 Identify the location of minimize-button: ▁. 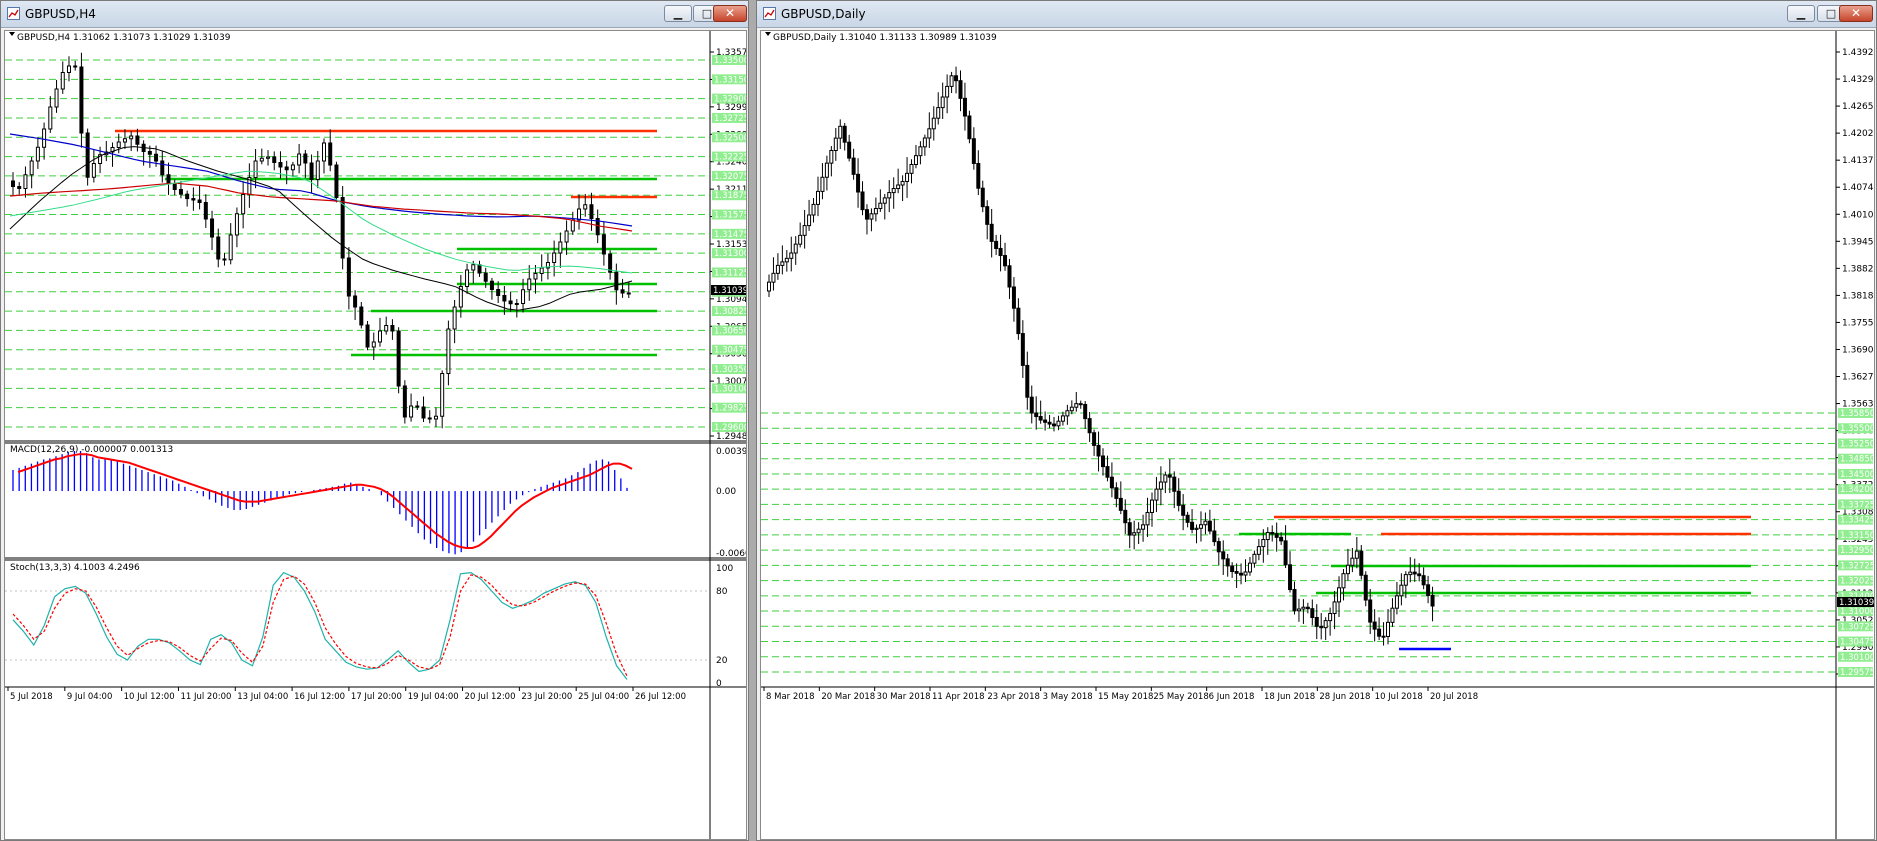
(678, 13).